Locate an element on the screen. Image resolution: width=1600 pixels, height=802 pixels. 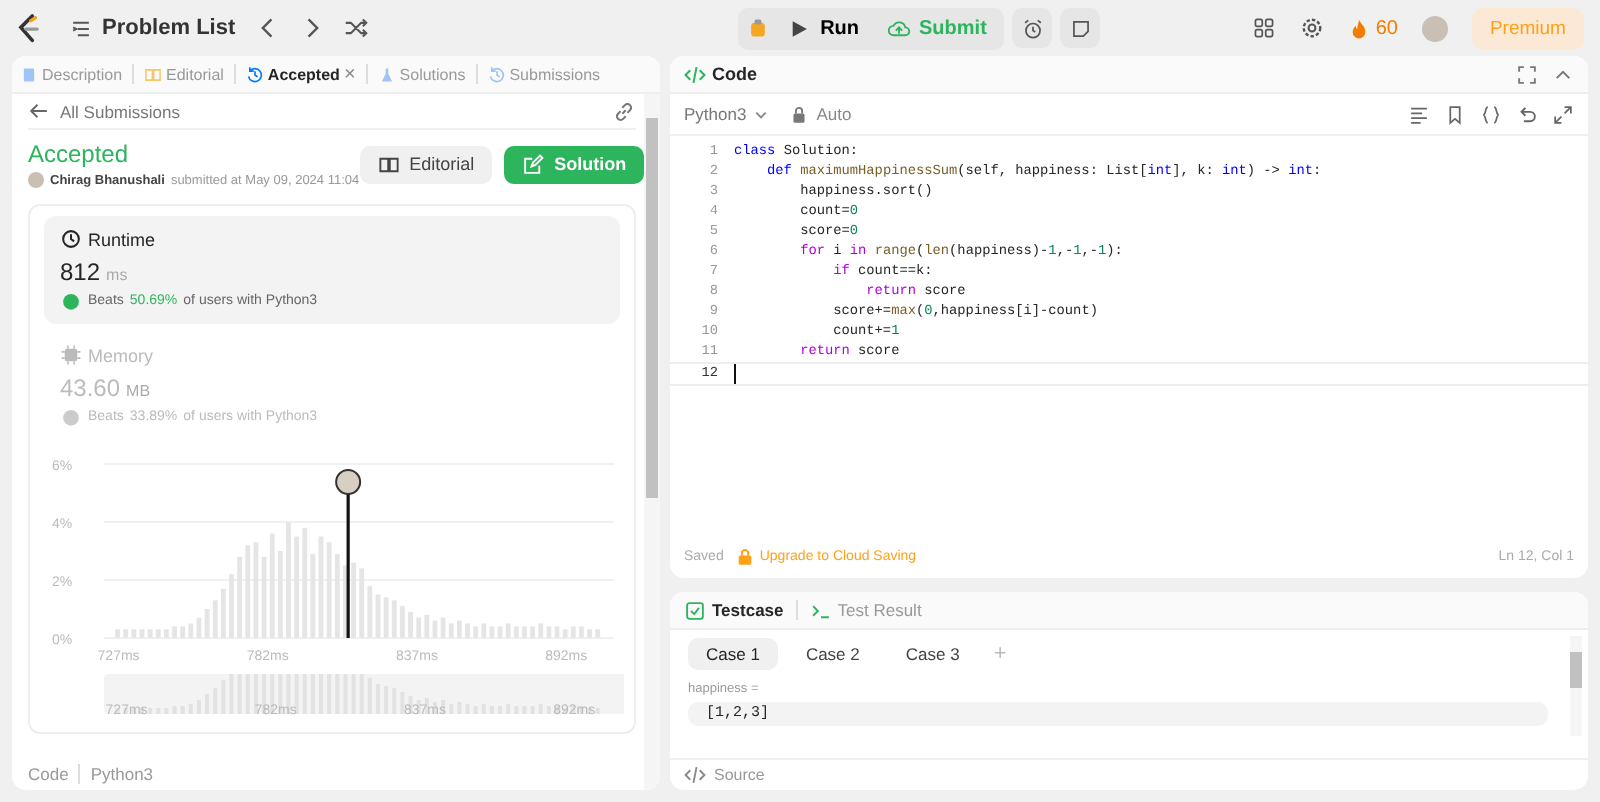
author-avatar is located at coordinates (36, 180).